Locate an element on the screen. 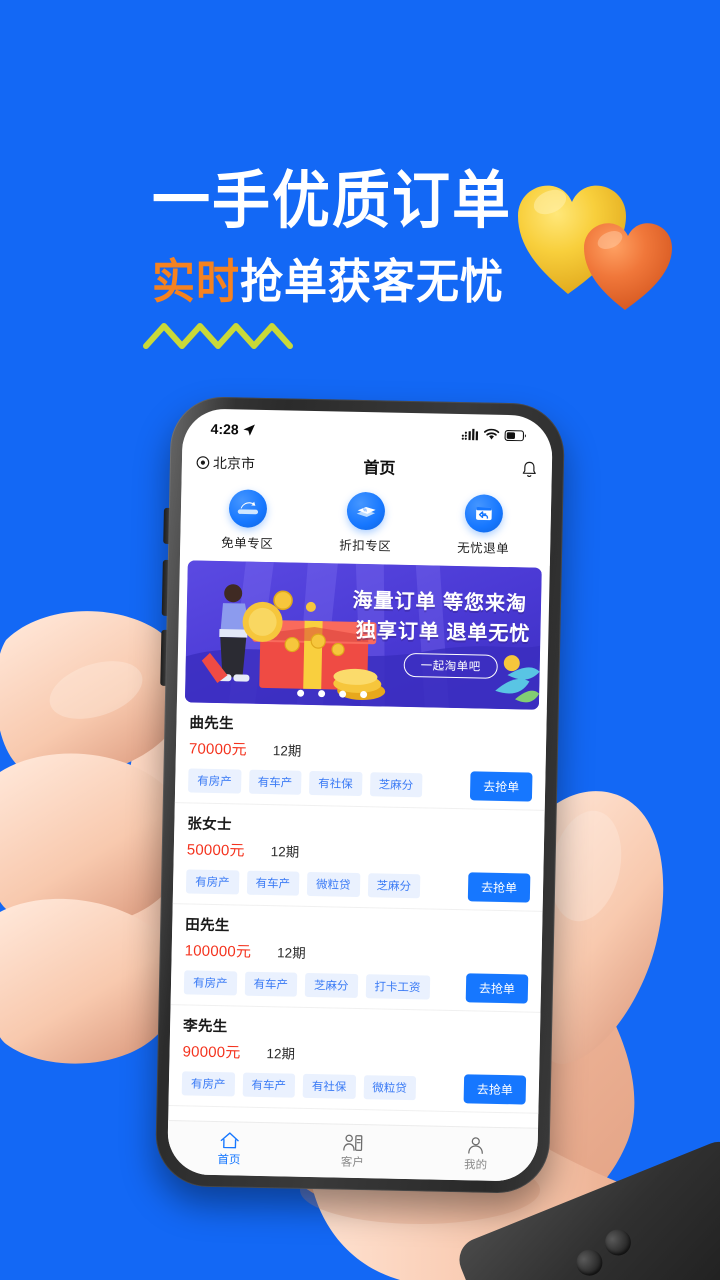 The width and height of the screenshot is (720, 1280). quick-action-discount: % 折扣专区 is located at coordinates (365, 523).